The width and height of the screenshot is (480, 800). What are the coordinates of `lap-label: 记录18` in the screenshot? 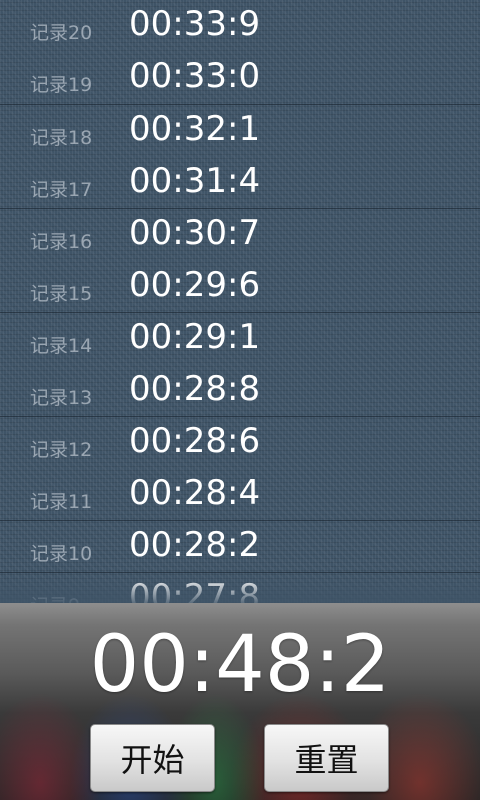 It's located at (61, 138).